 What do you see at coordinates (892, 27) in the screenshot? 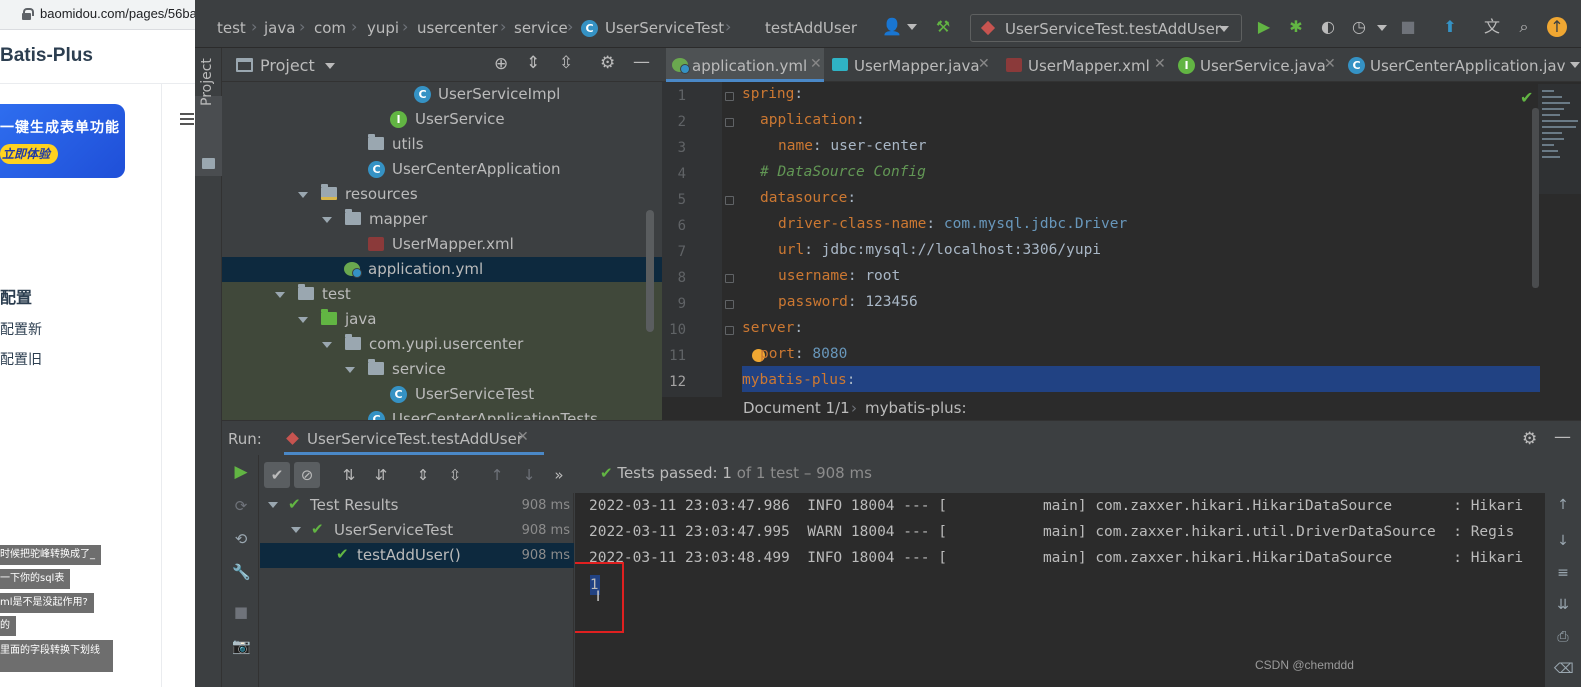
I see `user-icon: 👤` at bounding box center [892, 27].